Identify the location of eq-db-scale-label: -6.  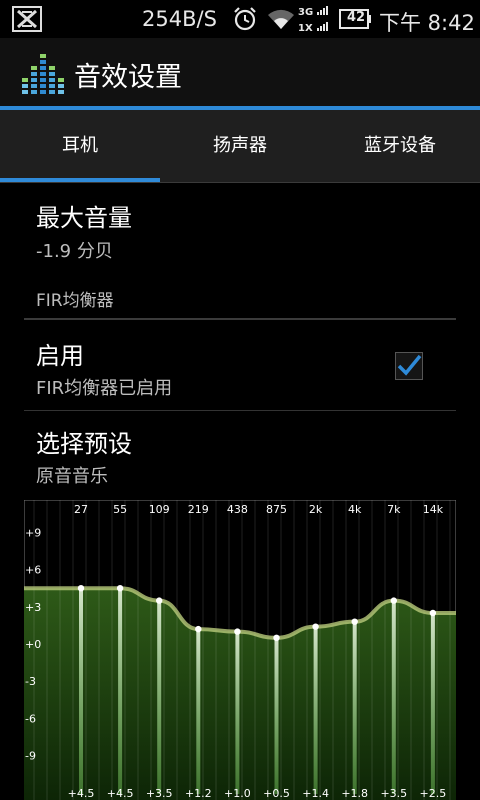
(30, 718).